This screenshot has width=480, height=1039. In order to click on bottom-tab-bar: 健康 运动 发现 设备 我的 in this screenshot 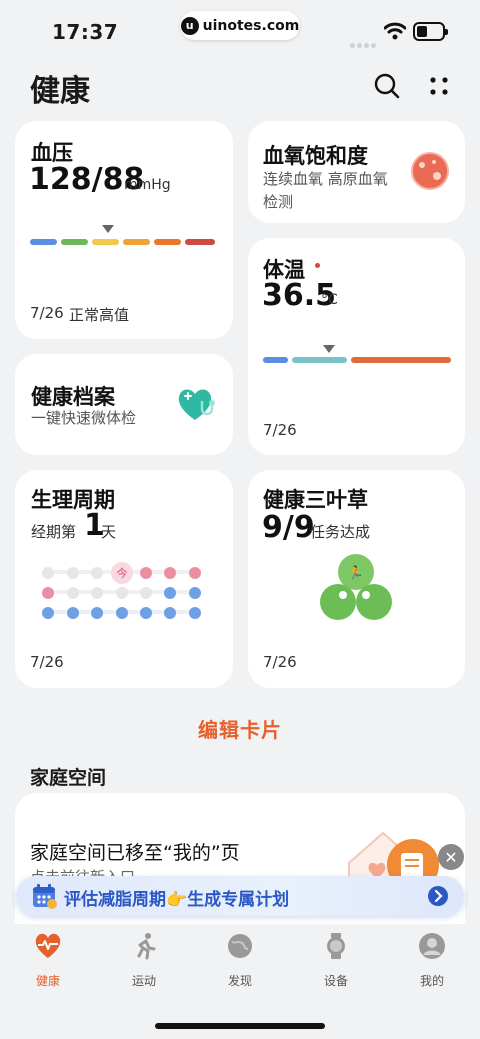, I will do `click(240, 981)`.